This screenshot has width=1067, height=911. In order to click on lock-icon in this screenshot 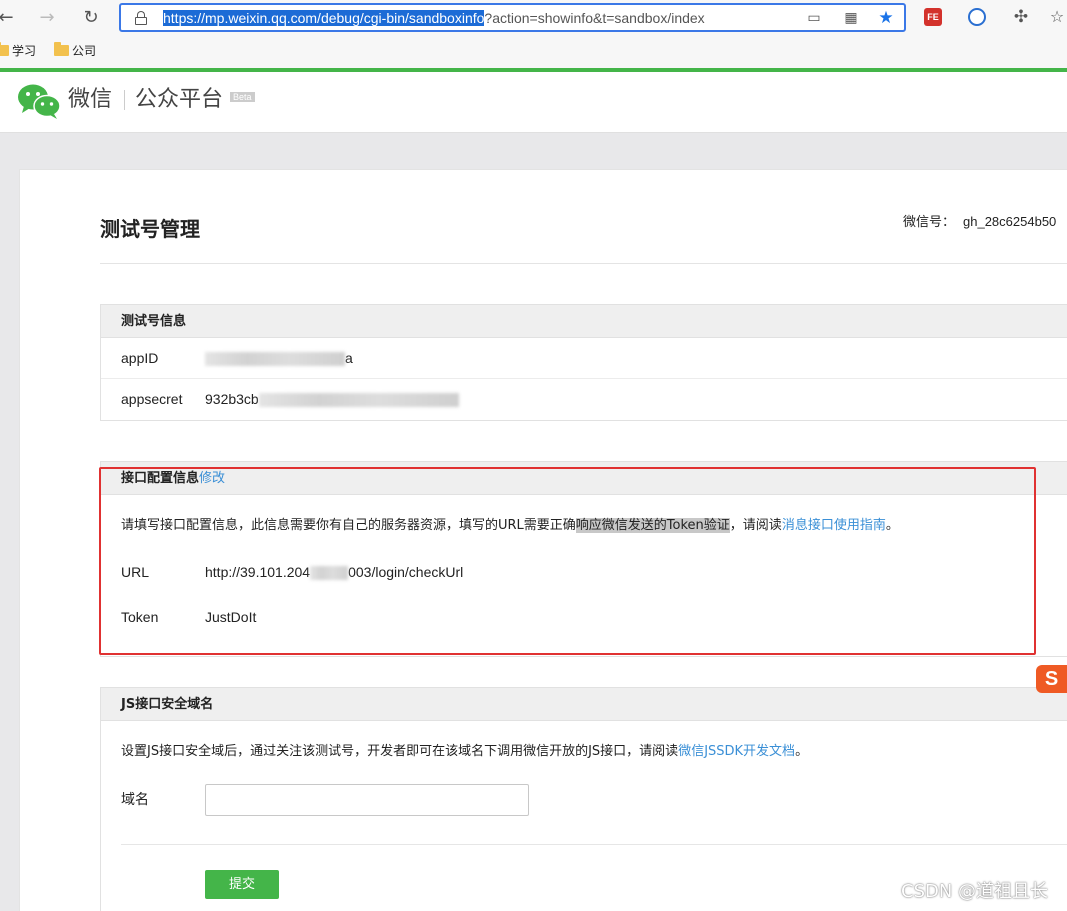, I will do `click(141, 18)`.